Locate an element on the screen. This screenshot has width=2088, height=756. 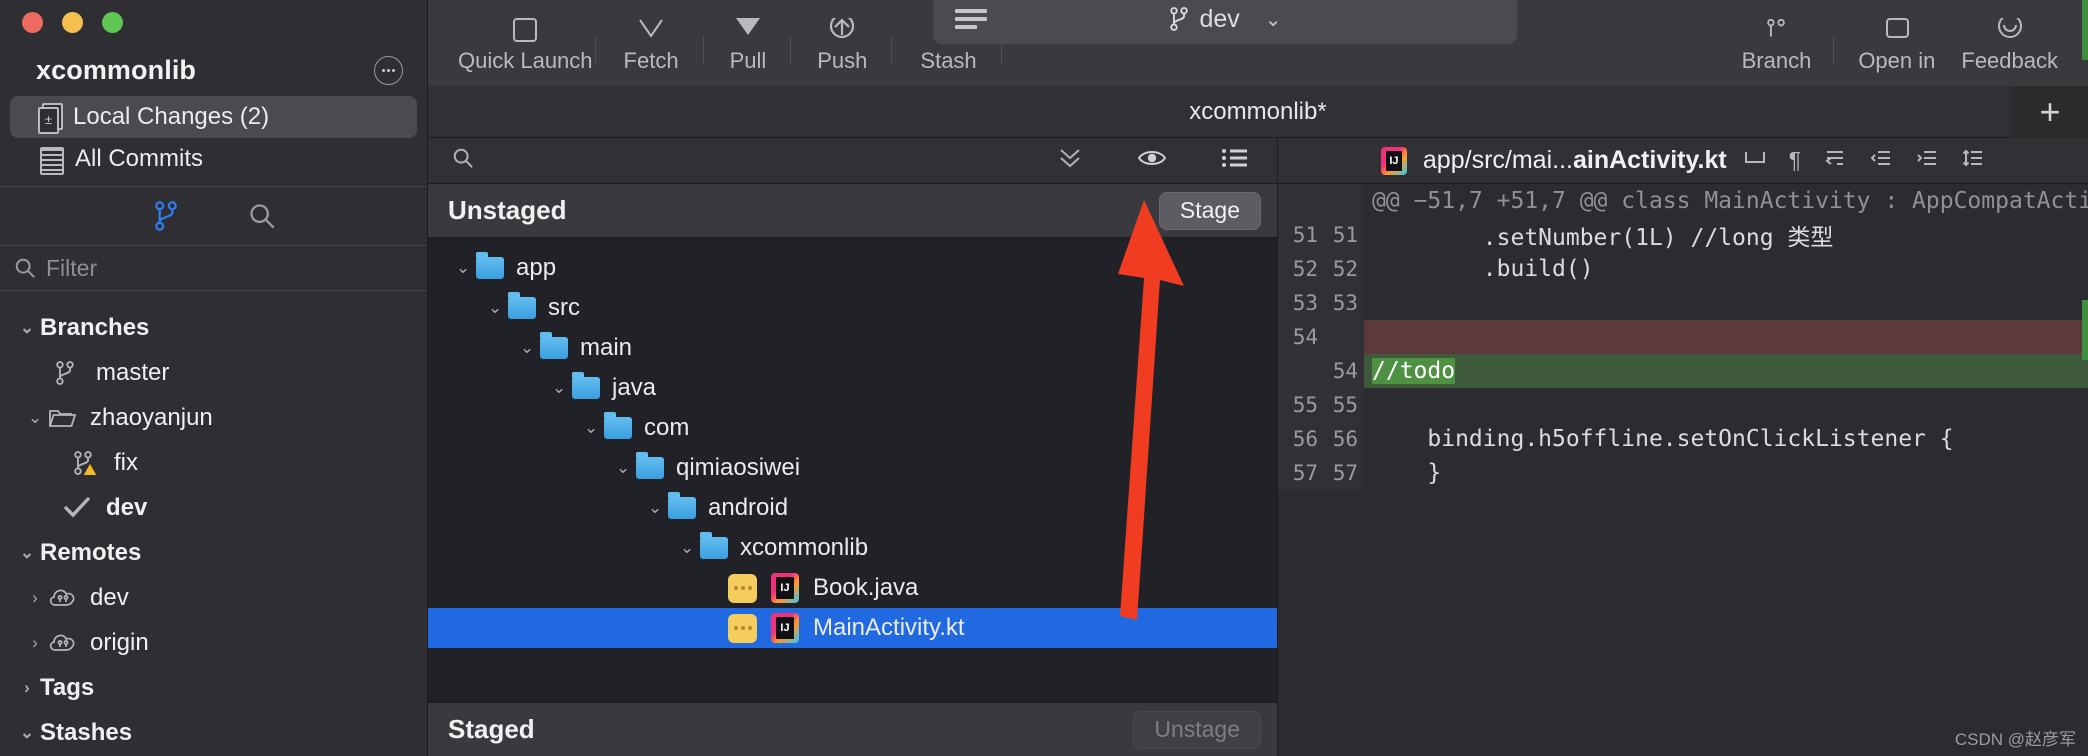
diff-path-file: ainActivity.kt is located at coordinates (1649, 160).